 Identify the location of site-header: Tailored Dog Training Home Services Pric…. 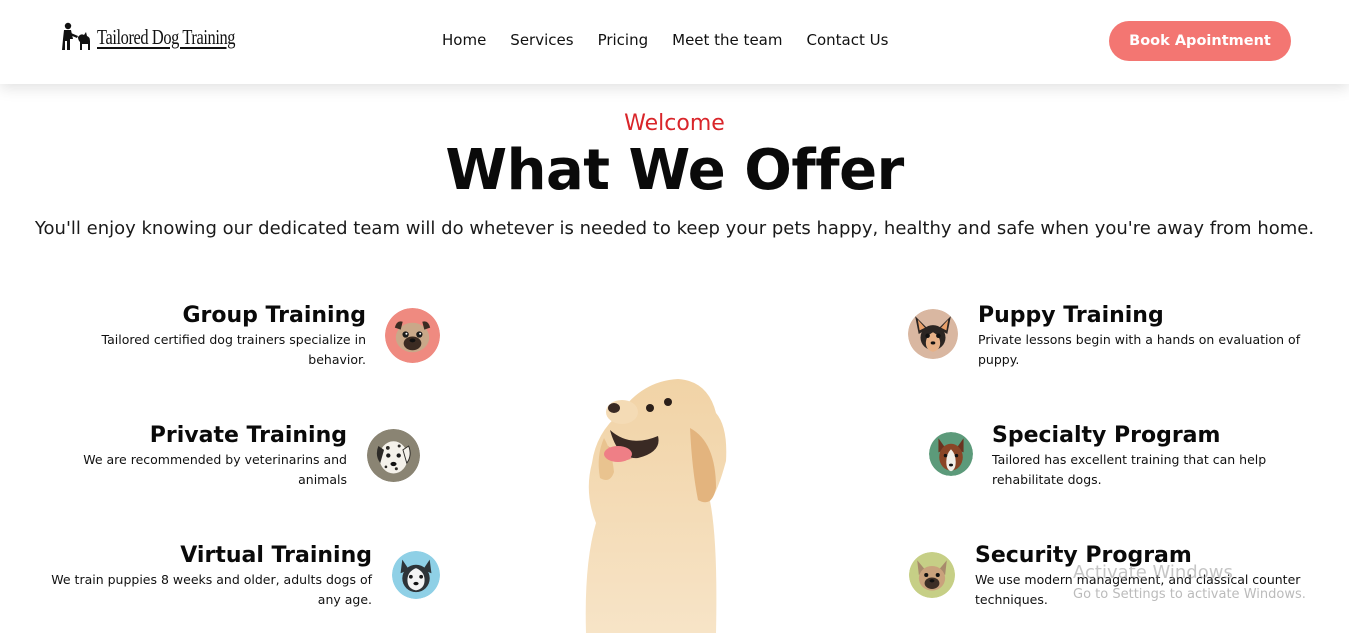
(674, 42).